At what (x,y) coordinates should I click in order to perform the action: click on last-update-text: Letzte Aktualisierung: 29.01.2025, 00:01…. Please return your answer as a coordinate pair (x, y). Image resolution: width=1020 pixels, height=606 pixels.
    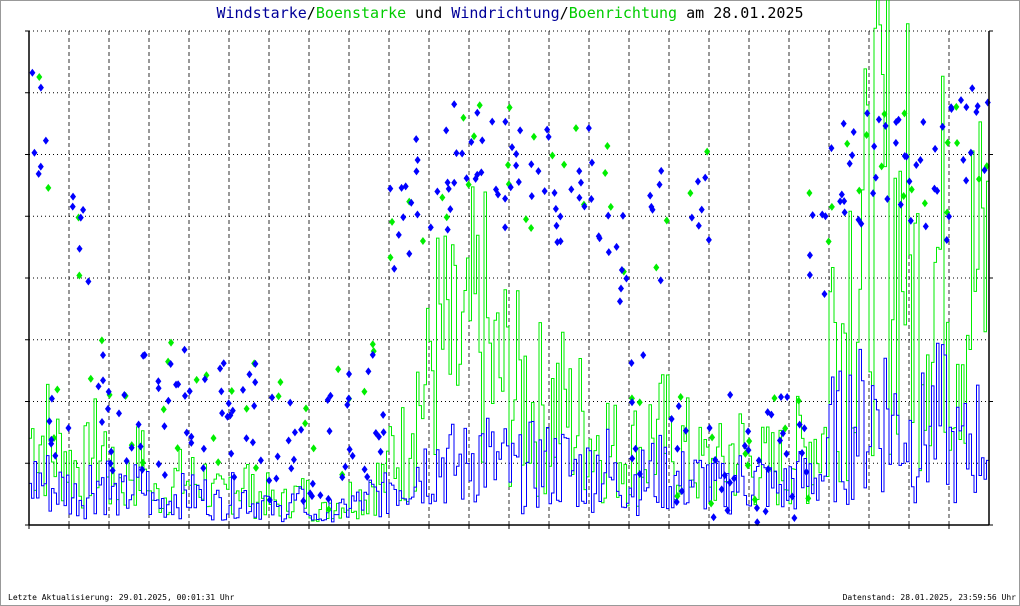
    Looking at the image, I should click on (121, 597).